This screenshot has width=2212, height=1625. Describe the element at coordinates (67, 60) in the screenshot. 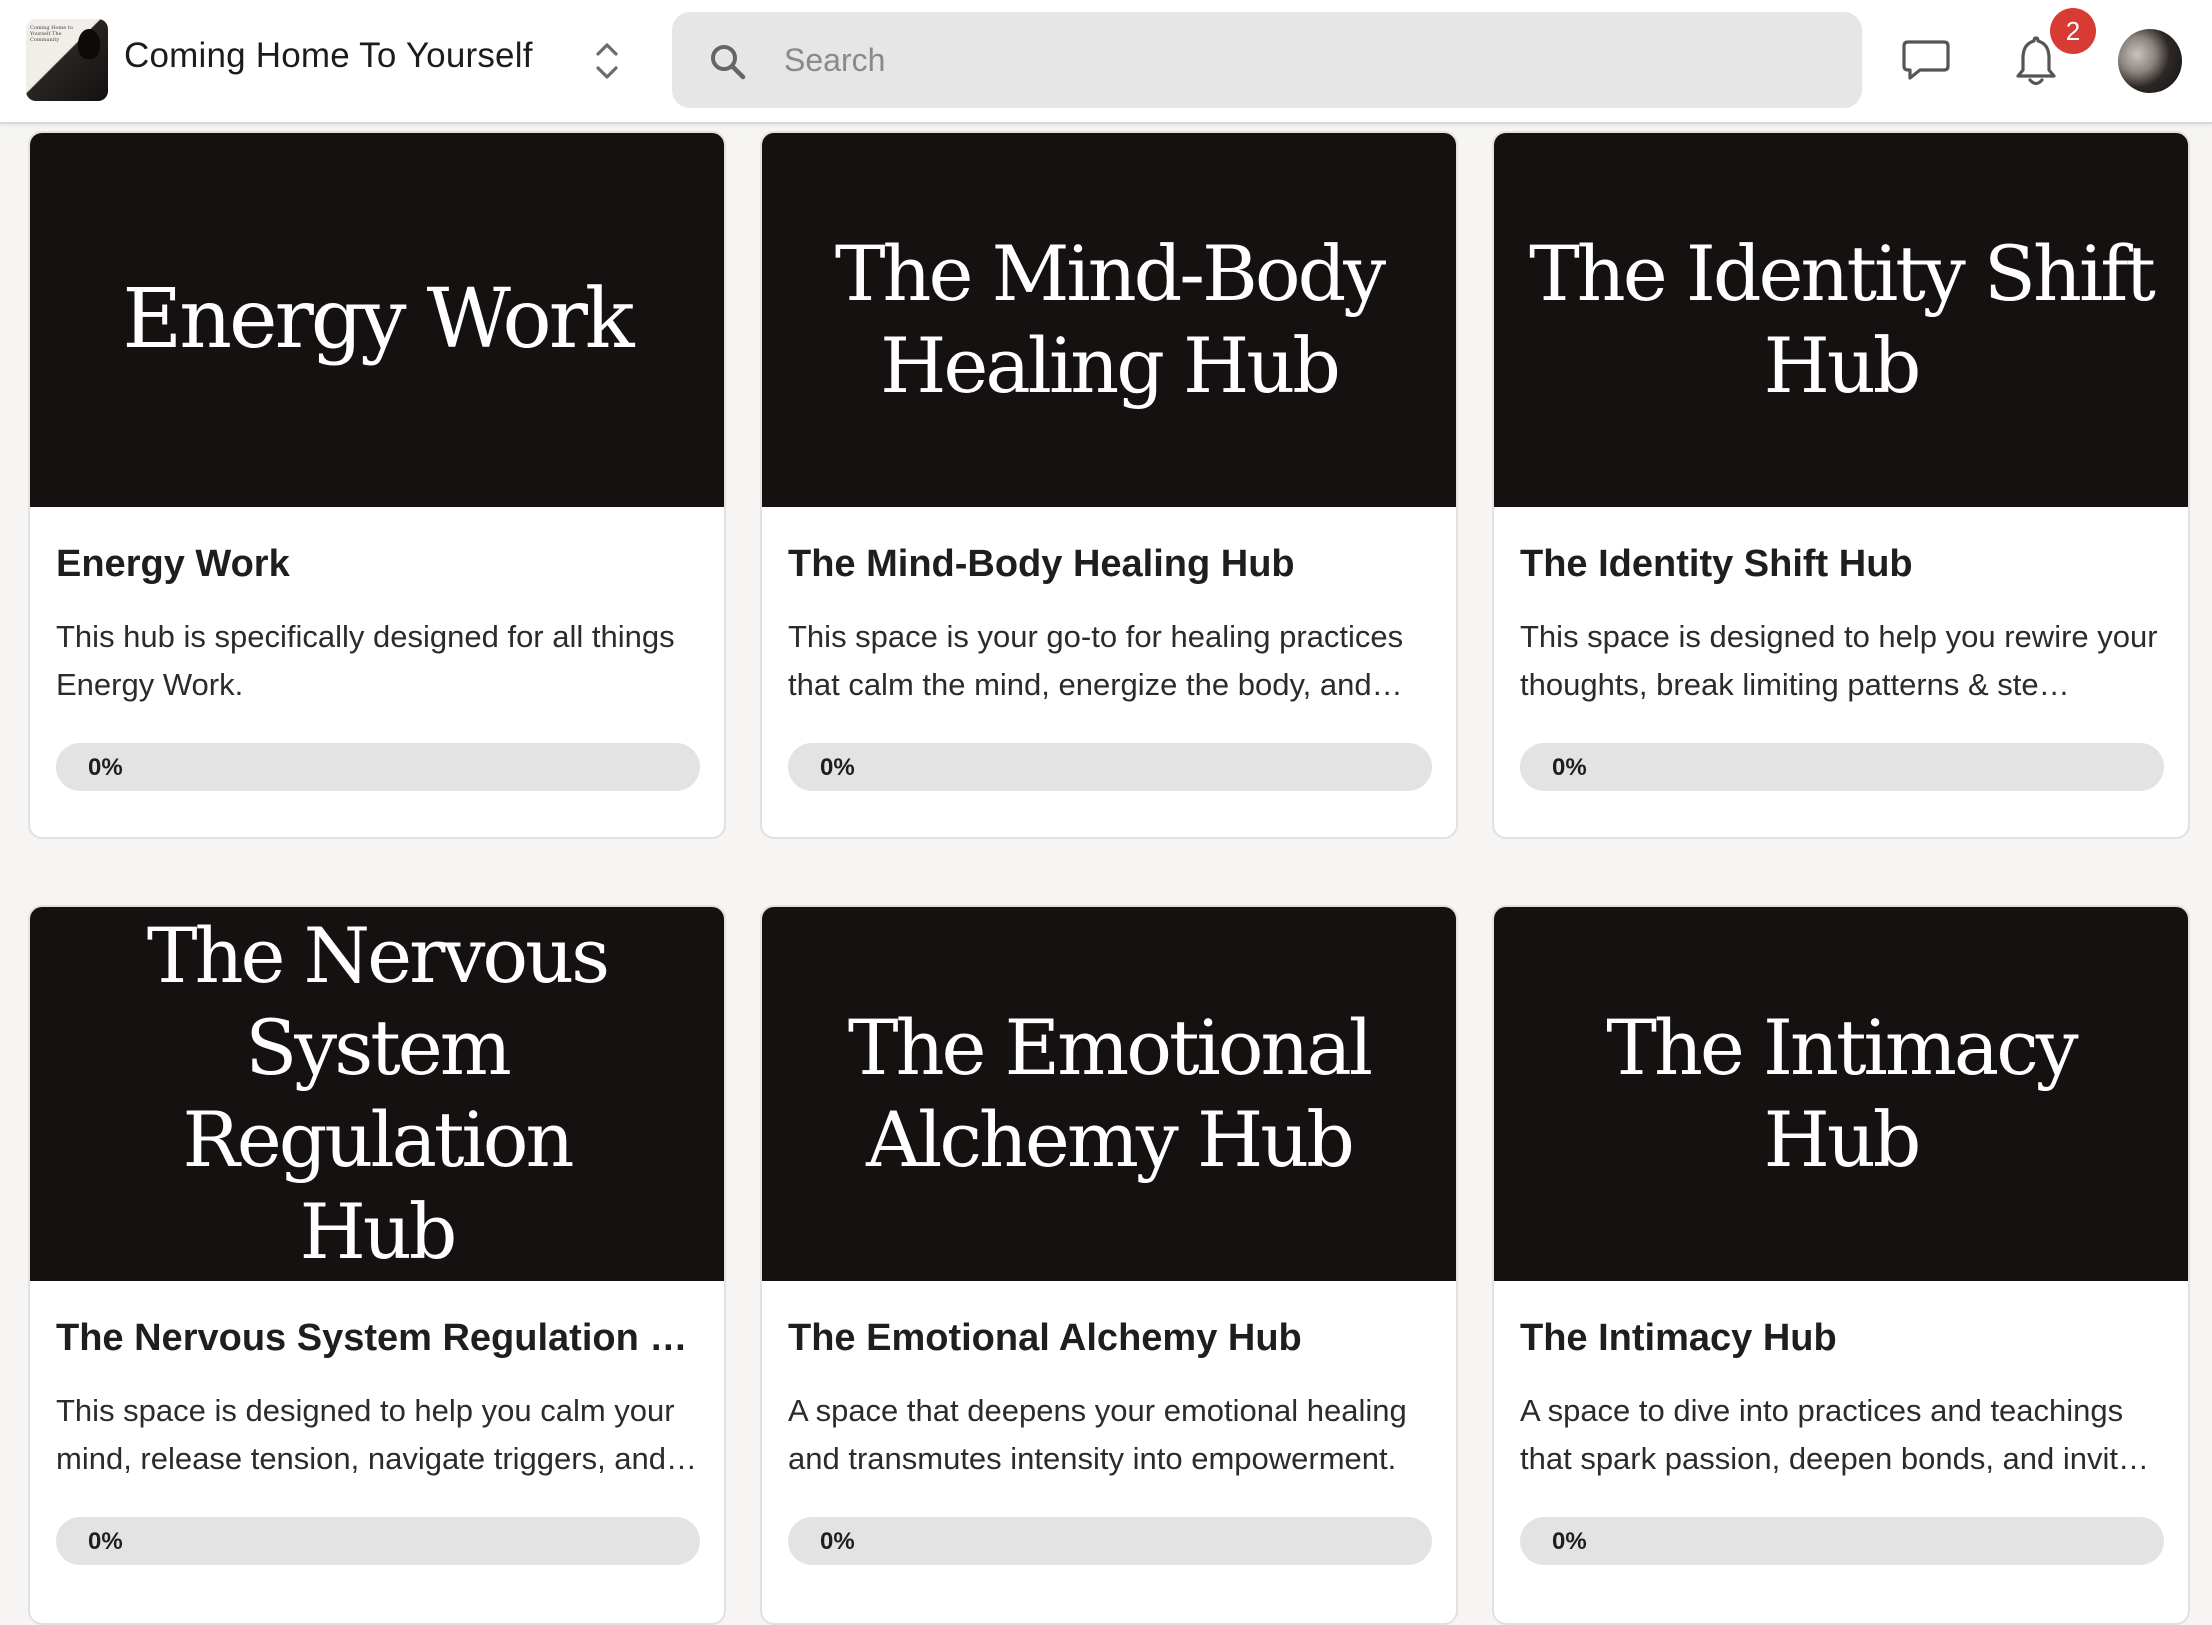

I see `community-logo: Coming Home to Yourself The Community` at that location.